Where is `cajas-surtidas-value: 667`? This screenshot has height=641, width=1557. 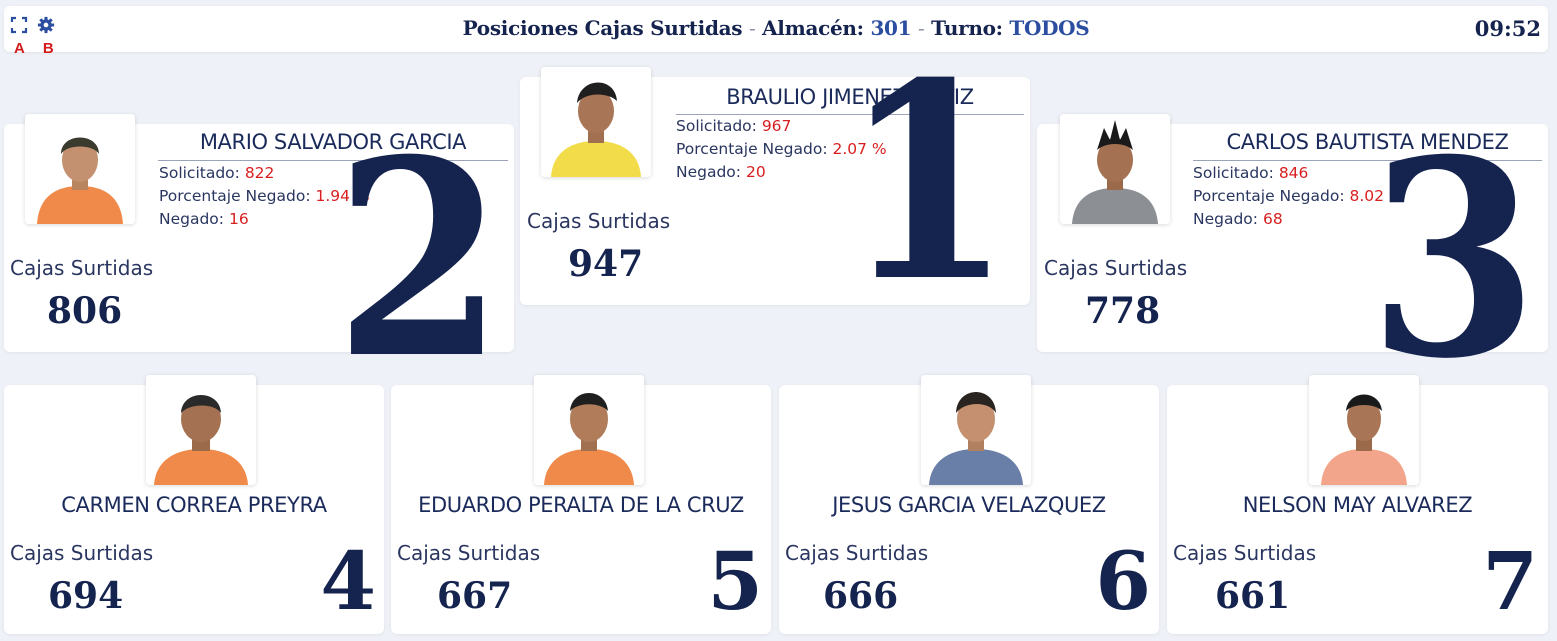
cajas-surtidas-value: 667 is located at coordinates (475, 596).